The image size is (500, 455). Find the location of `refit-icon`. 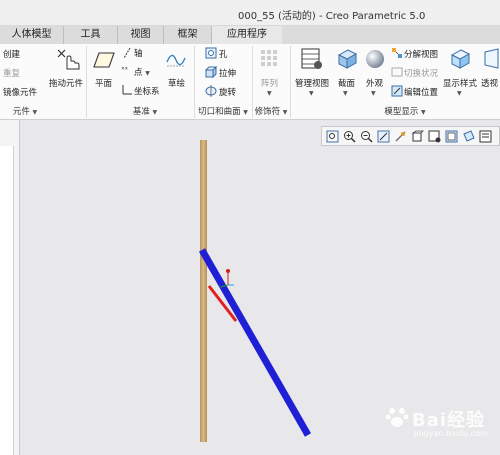

refit-icon is located at coordinates (332, 136).